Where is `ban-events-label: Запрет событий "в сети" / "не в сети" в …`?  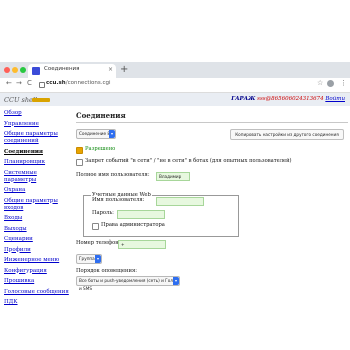
ban-events-label: Запрет событий "в сети" / "не в сети" в … is located at coordinates (188, 161).